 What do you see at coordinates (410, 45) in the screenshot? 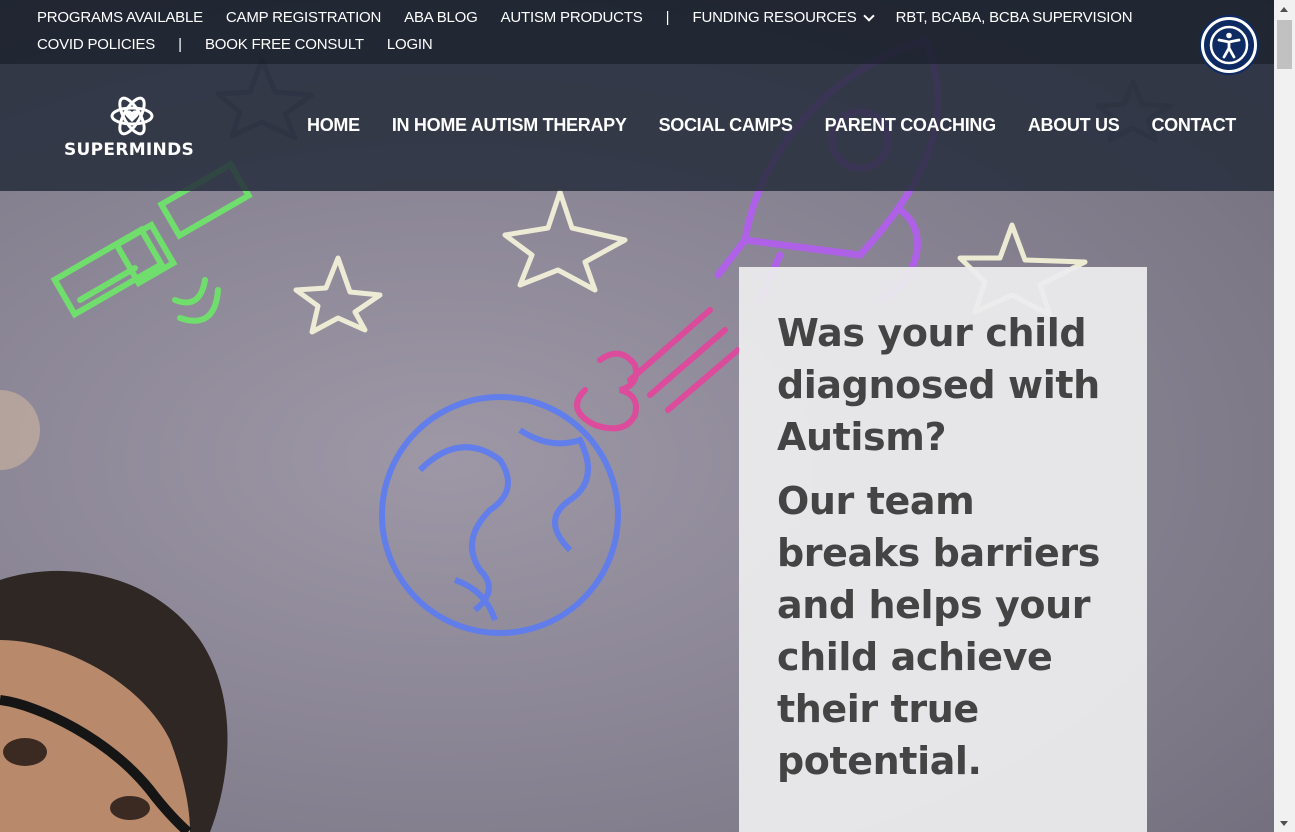
I see `login-link: LOGIN` at bounding box center [410, 45].